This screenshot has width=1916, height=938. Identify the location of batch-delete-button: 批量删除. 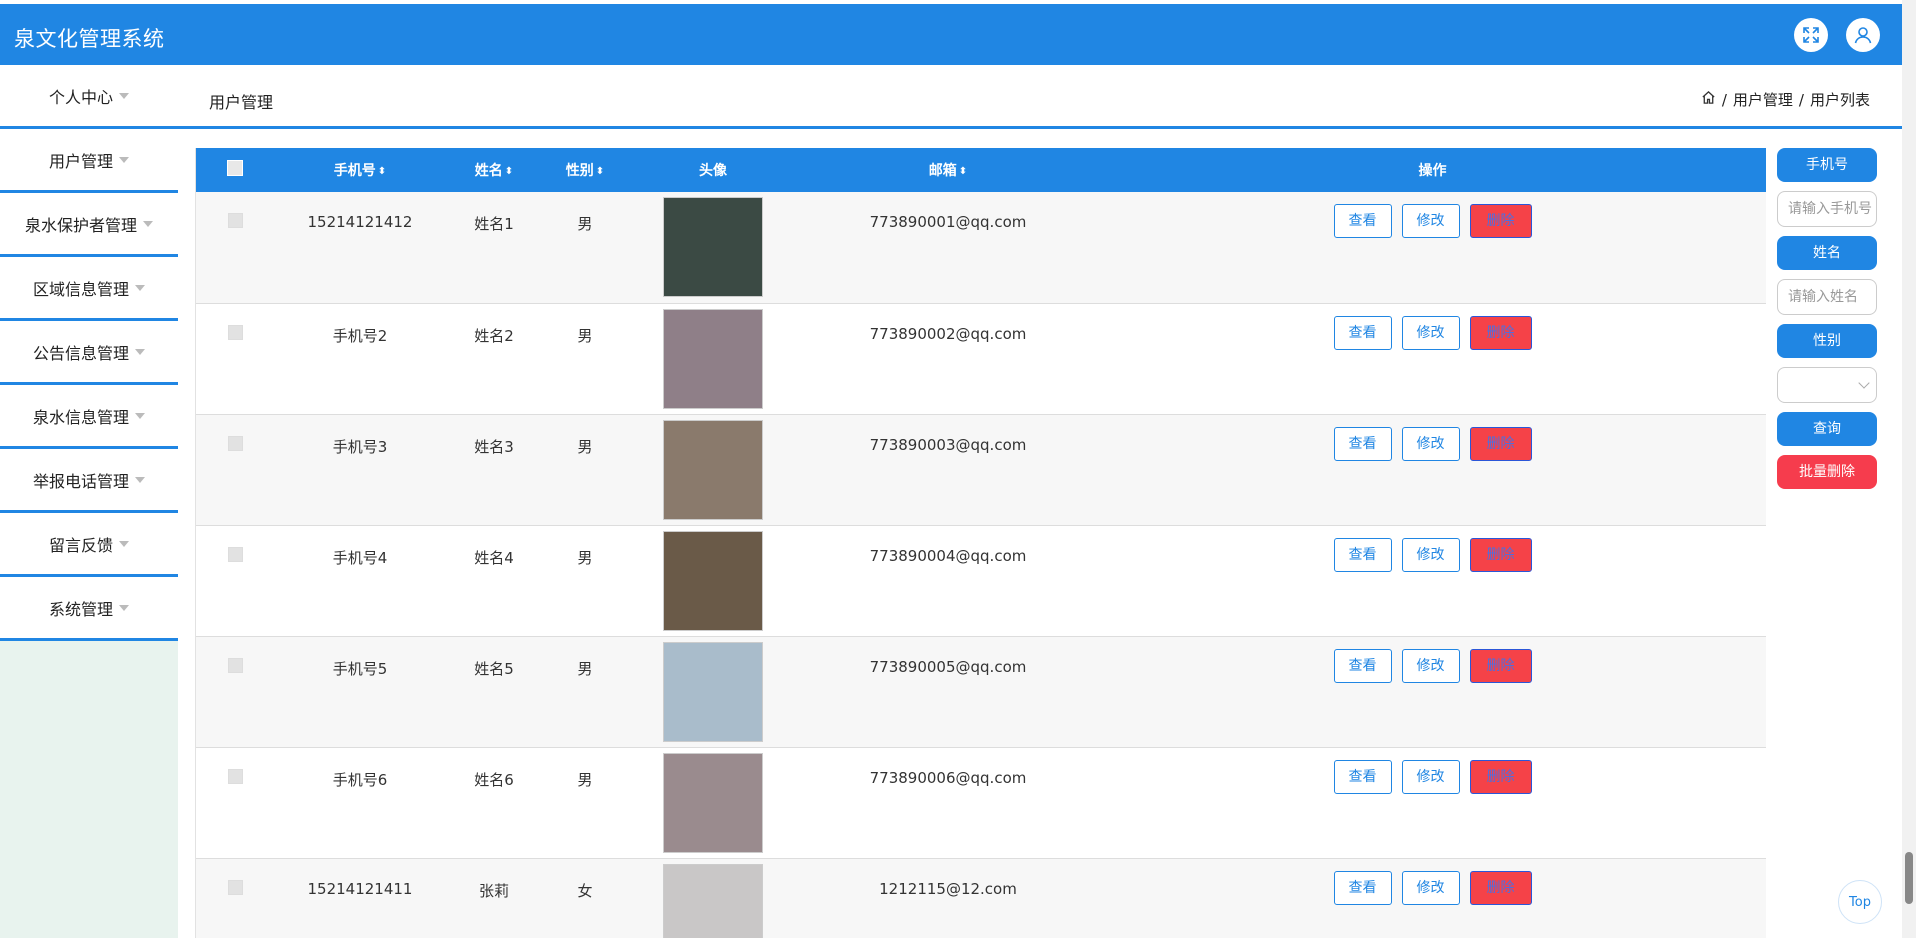
(1827, 472).